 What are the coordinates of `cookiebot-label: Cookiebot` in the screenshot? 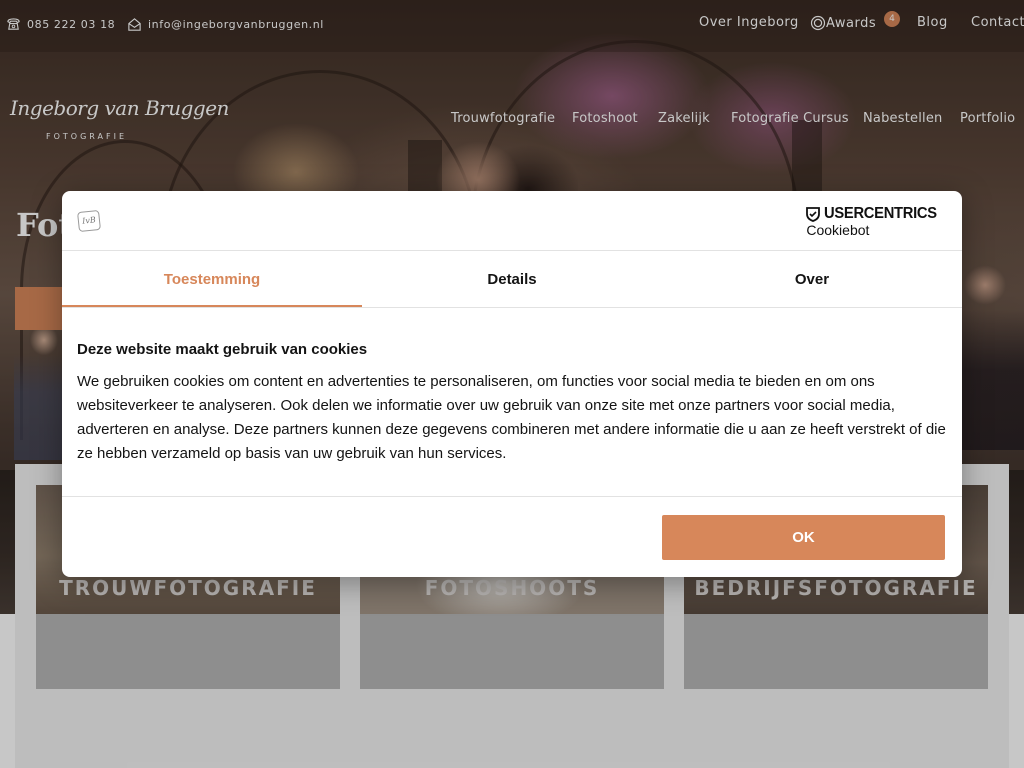 It's located at (838, 230).